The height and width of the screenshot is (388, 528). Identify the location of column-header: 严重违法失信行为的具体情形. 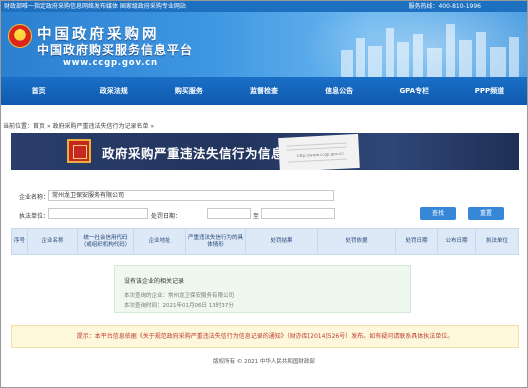
(216, 241).